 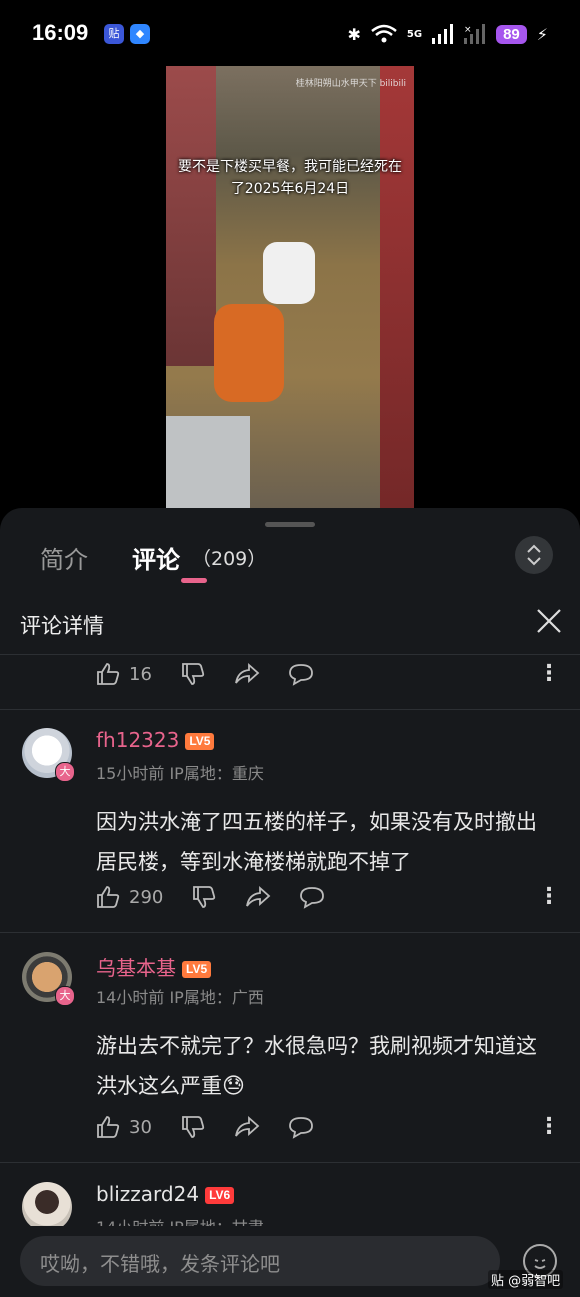 What do you see at coordinates (350, 84) in the screenshot?
I see `video-watermark: 桂林阳朔山水甲天下 bilibili` at bounding box center [350, 84].